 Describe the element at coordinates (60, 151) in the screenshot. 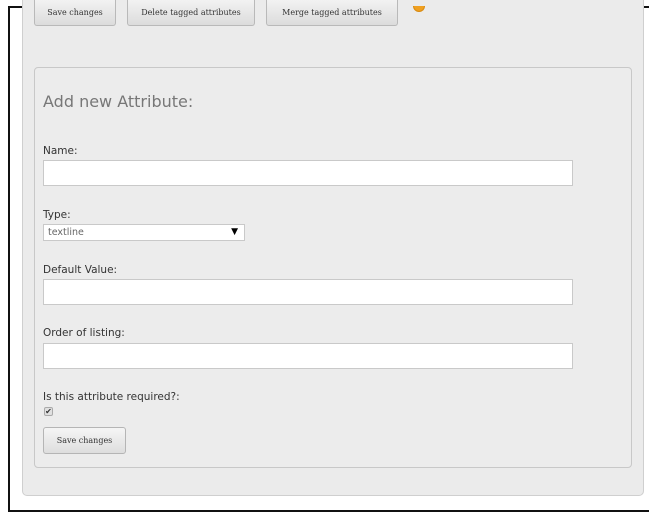

I see `name-label: Name:` at that location.